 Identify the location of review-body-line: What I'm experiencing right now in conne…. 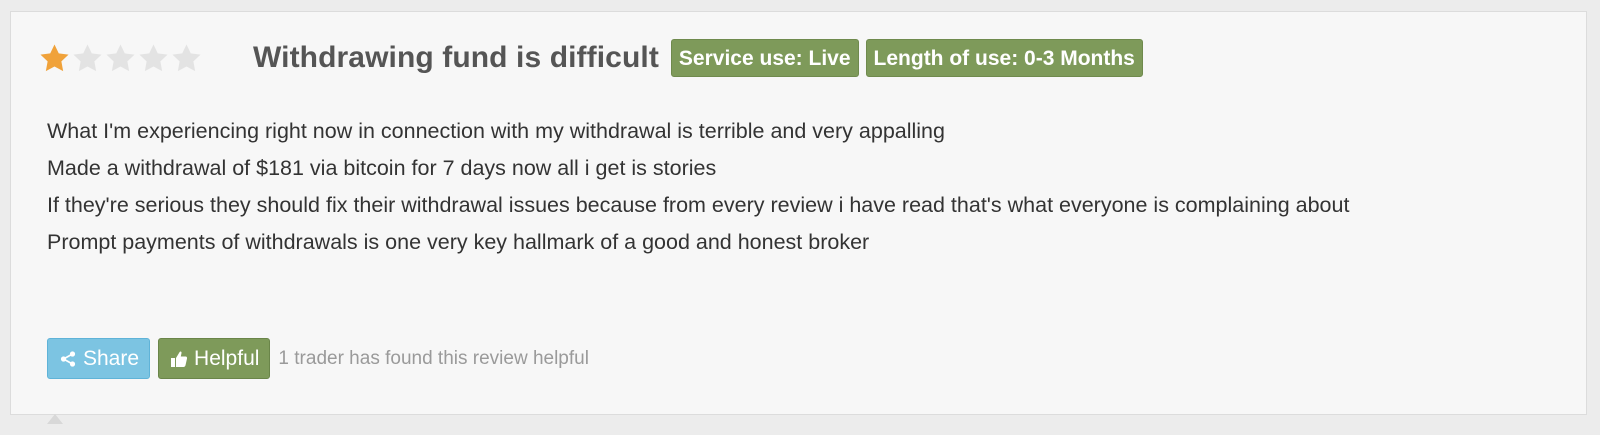
(496, 131).